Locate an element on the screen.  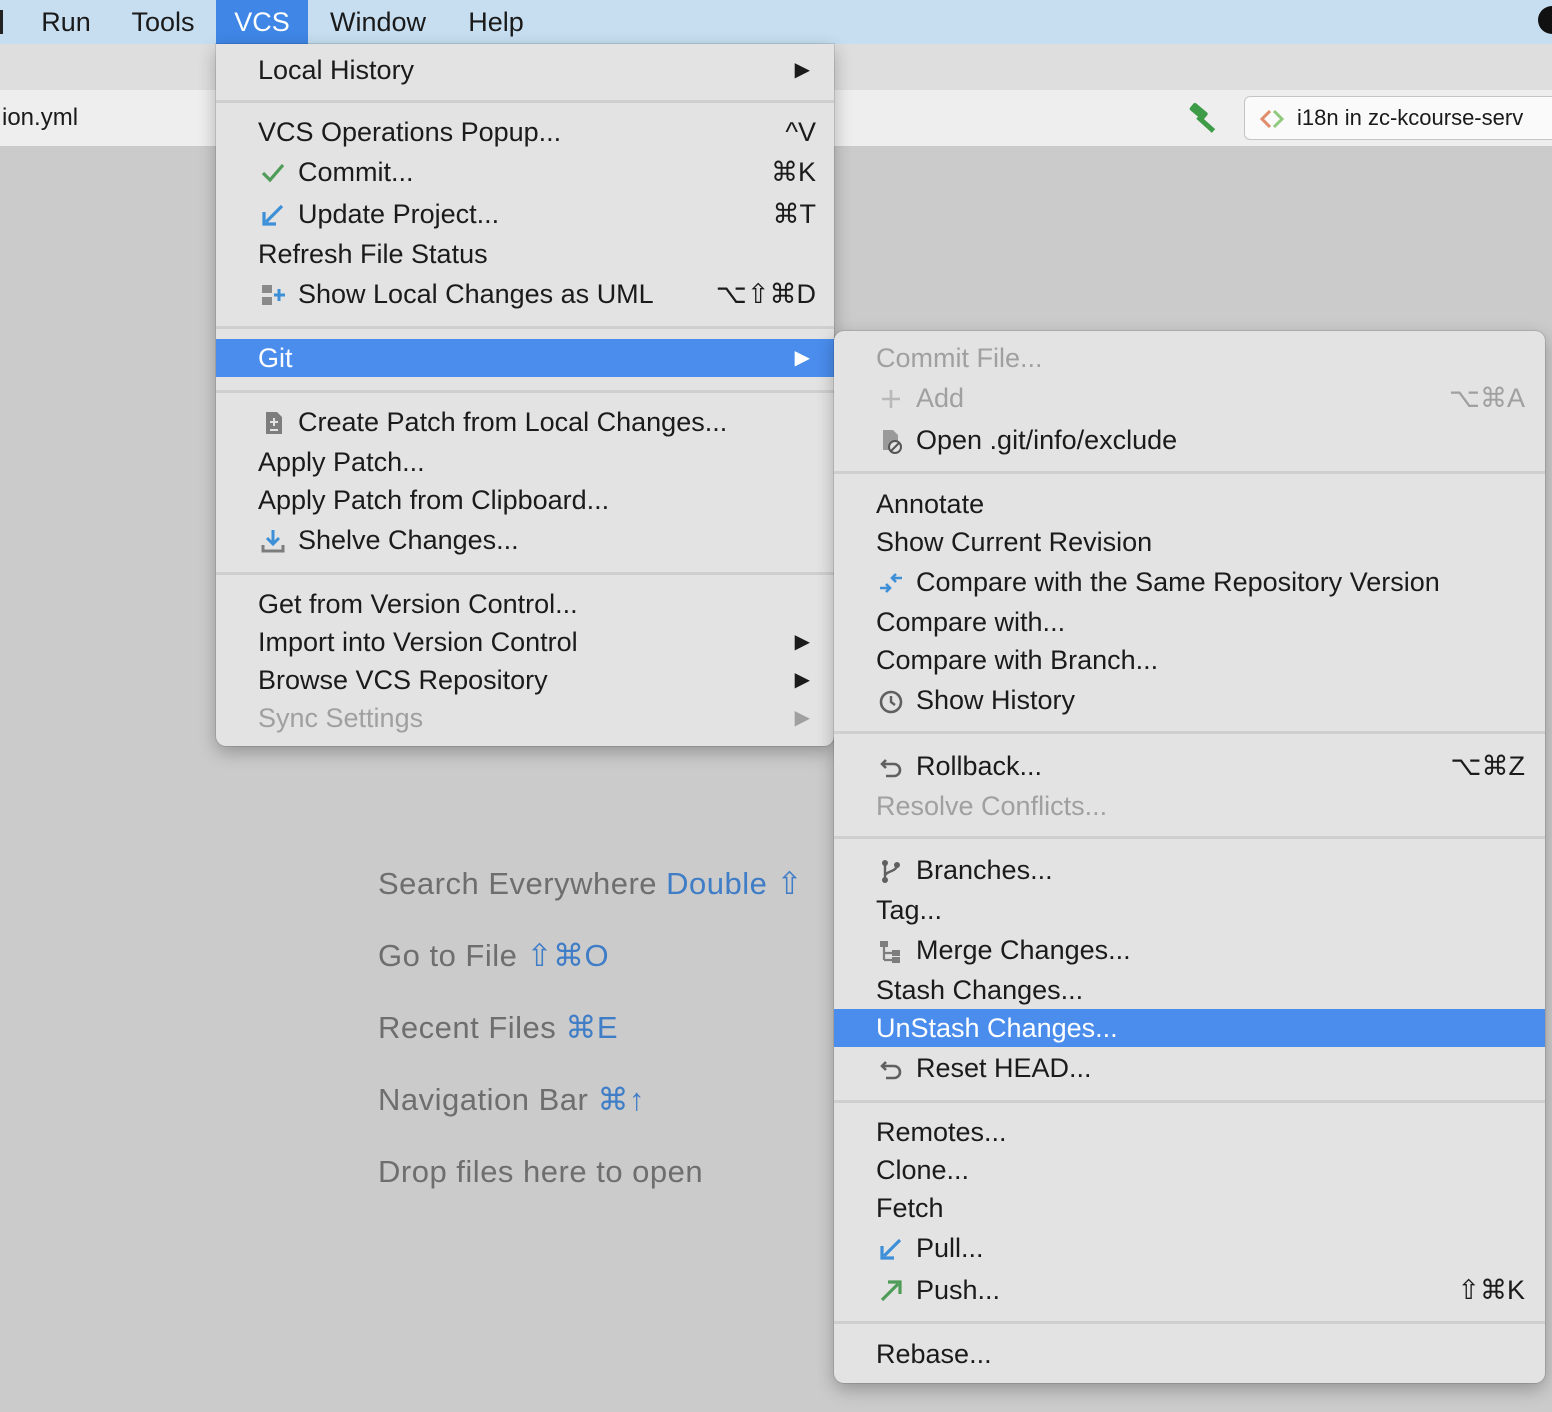
menu-vcs: VCS is located at coordinates (262, 22).